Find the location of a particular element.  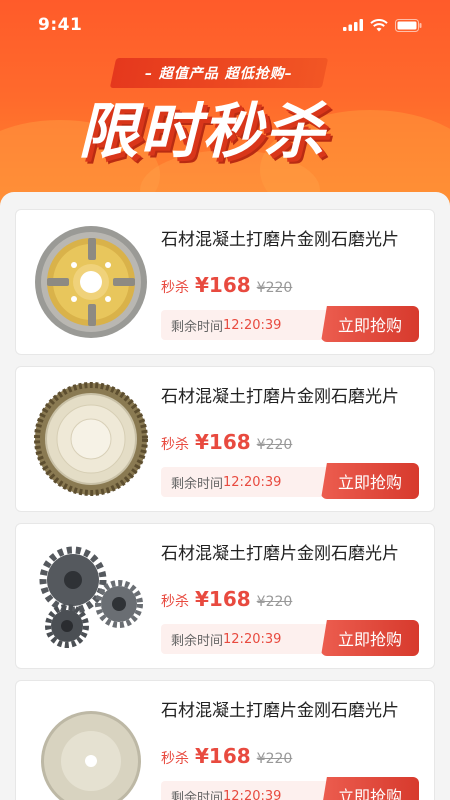

status-icons is located at coordinates (382, 25).